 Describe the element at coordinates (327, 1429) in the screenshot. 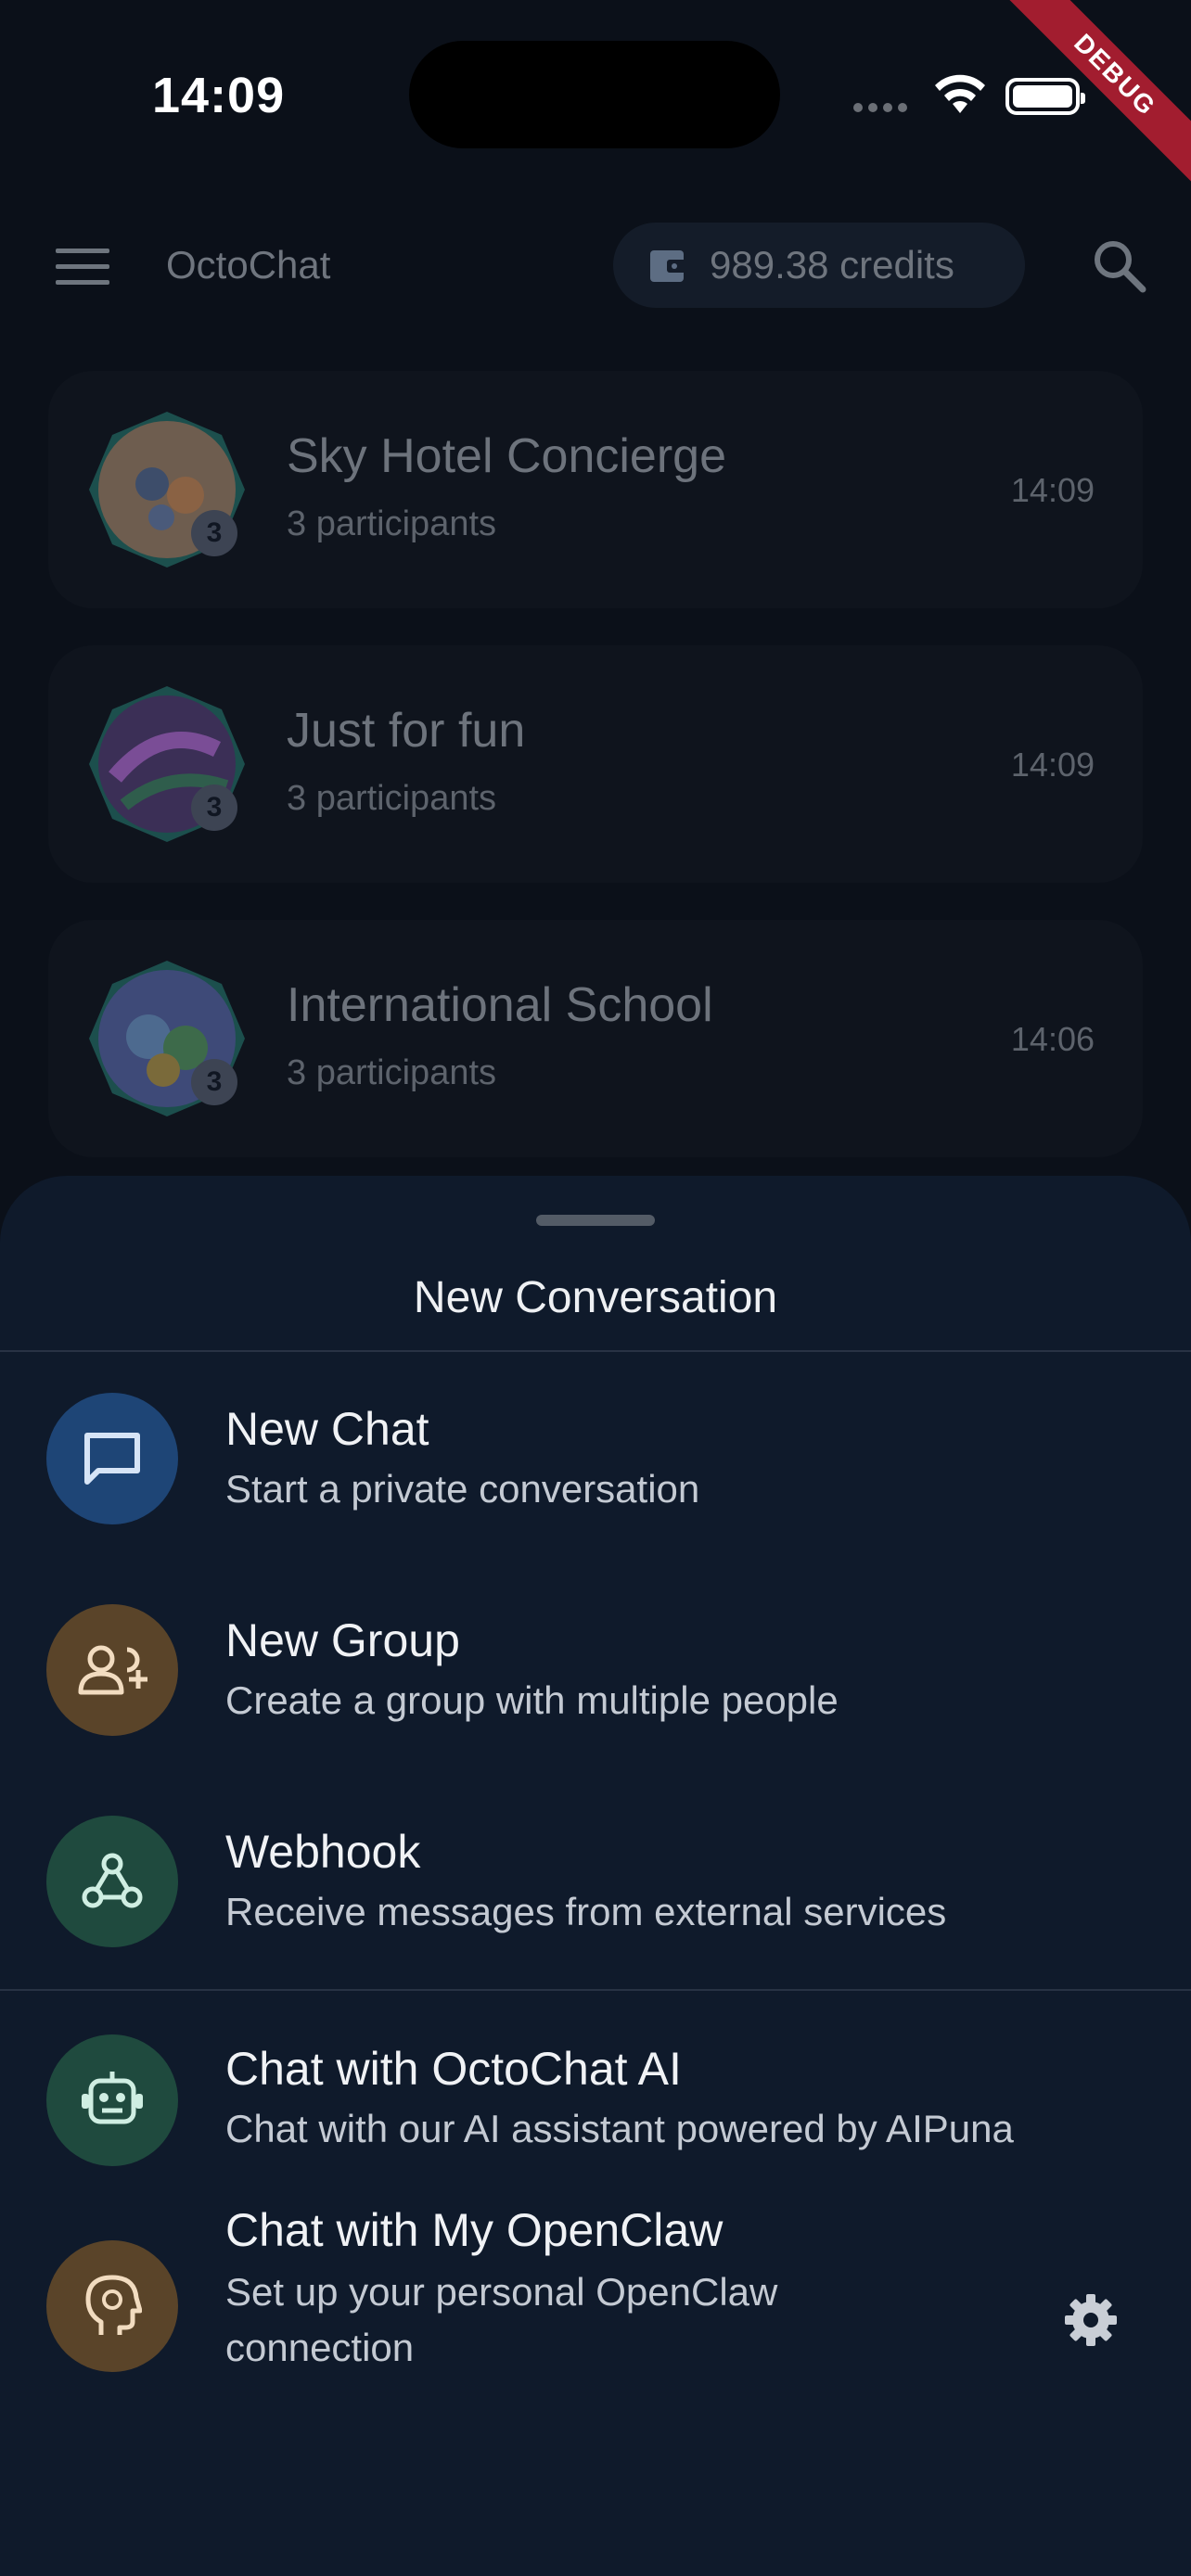

I see `option-title: New Chat` at that location.